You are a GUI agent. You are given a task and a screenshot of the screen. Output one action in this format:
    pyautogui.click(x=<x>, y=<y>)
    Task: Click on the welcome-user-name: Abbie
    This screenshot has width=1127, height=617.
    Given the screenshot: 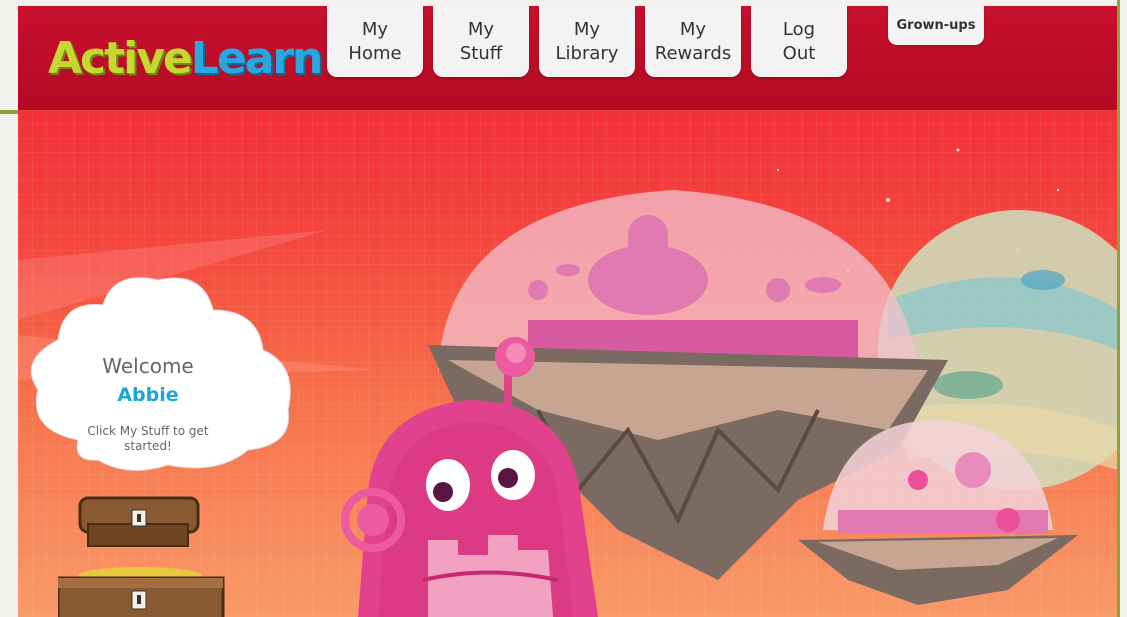 What is the action you would take?
    pyautogui.click(x=148, y=395)
    